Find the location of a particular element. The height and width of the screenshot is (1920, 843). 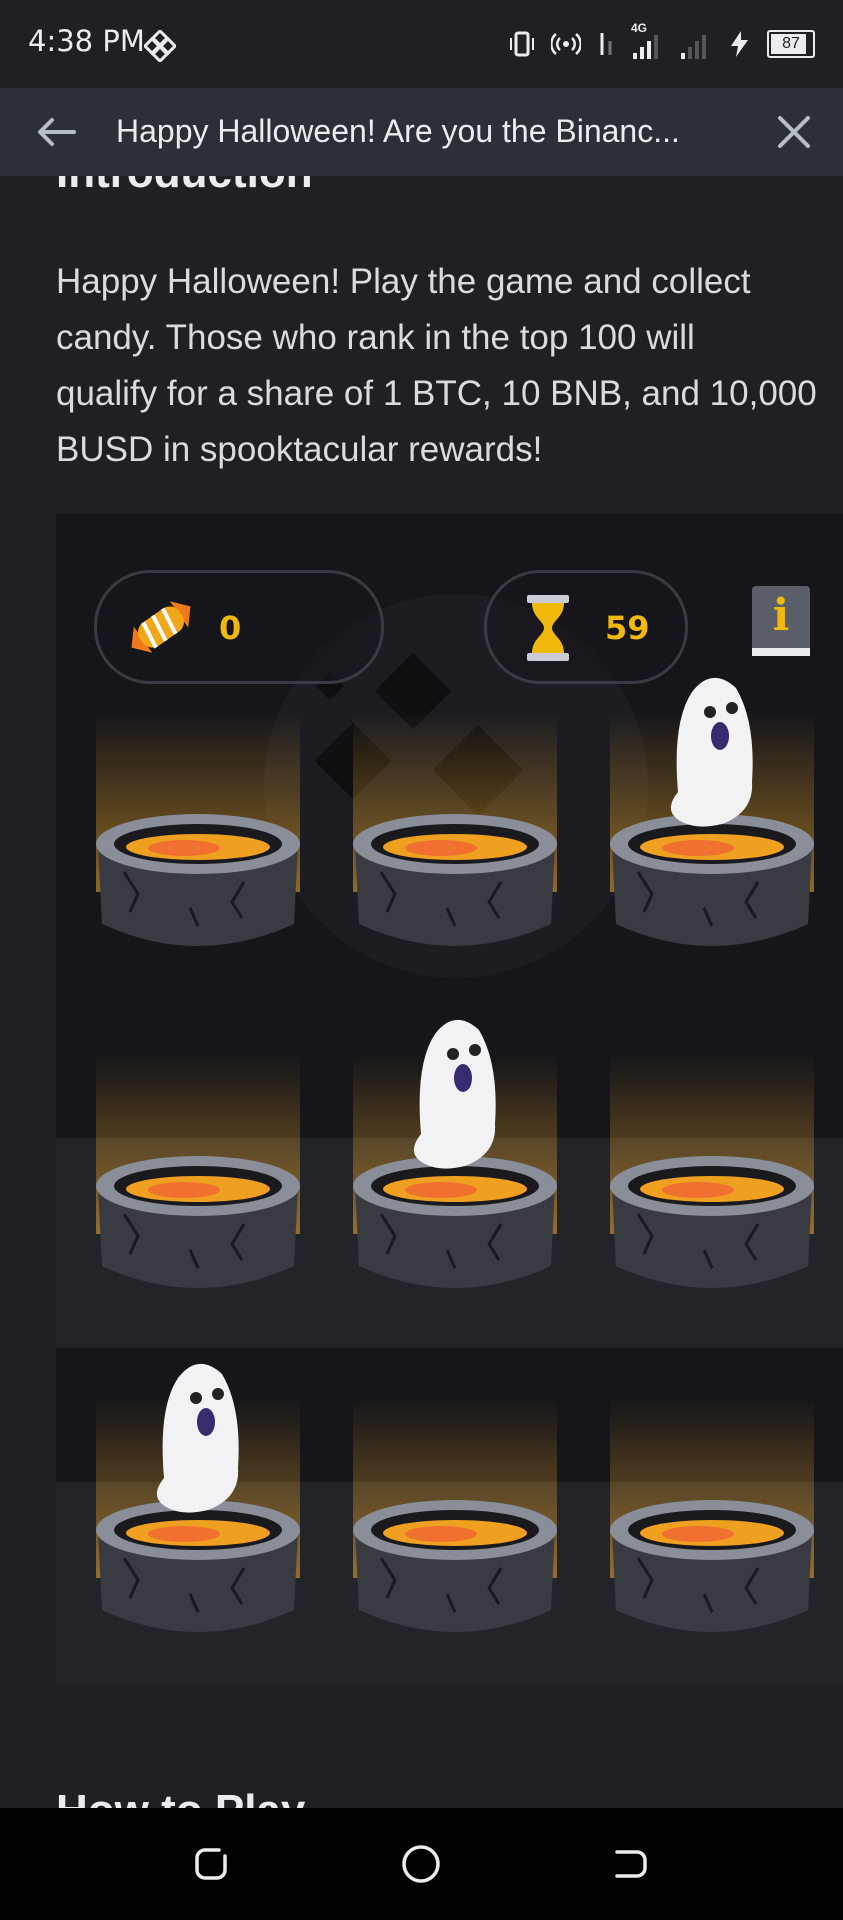

signal-icon: 4G is located at coordinates (648, 41).